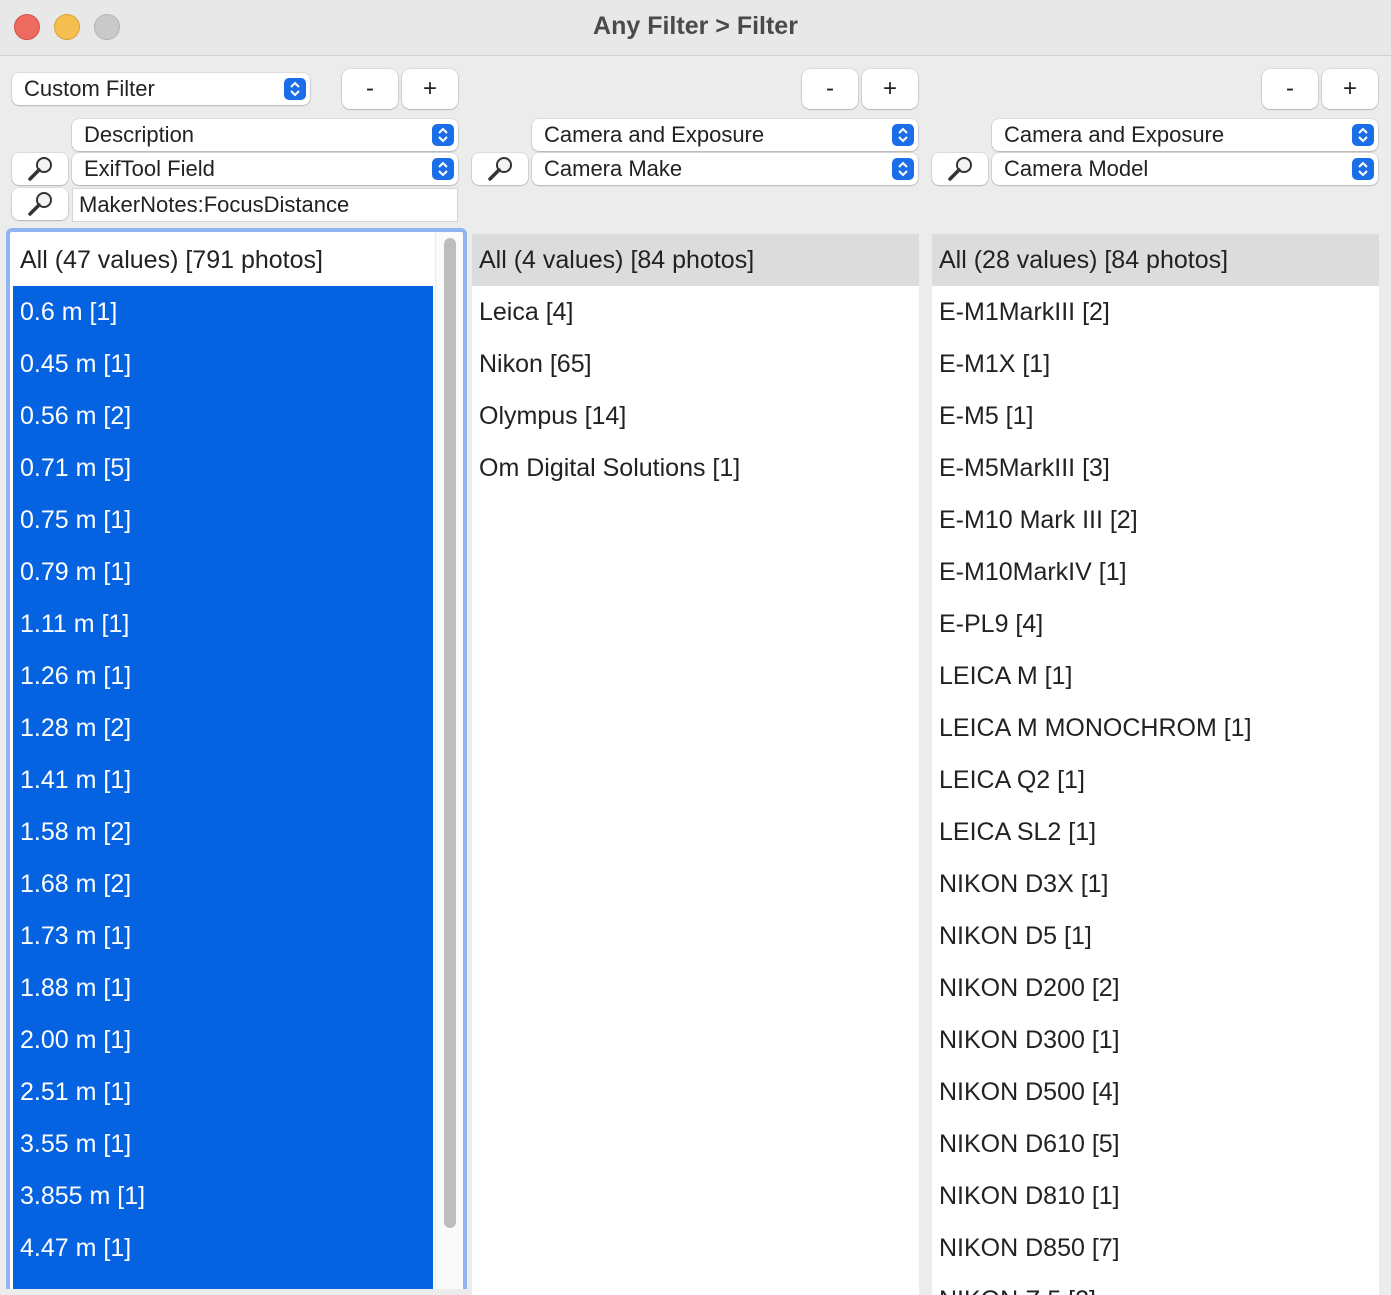 The image size is (1391, 1295). Describe the element at coordinates (1155, 1040) in the screenshot. I see `list-item: NIKON D300 [1]` at that location.